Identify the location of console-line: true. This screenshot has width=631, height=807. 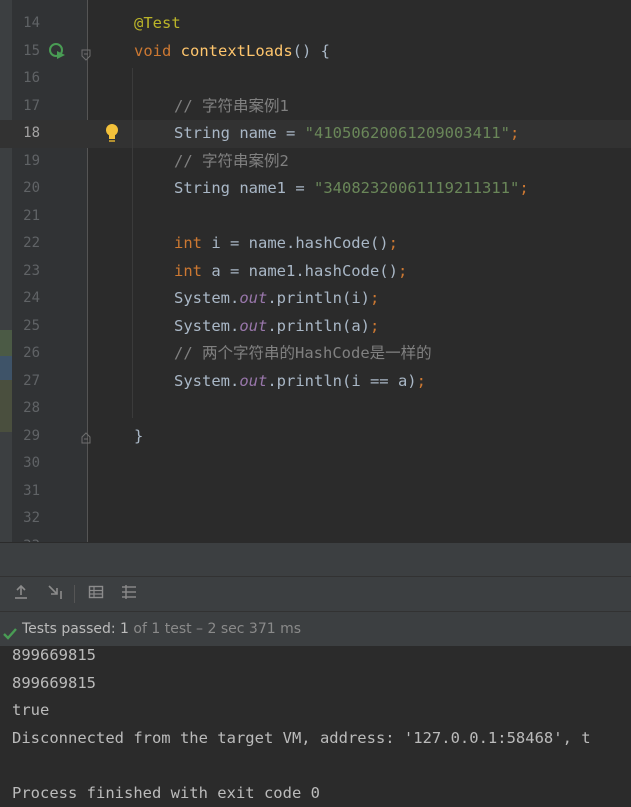
(30, 711).